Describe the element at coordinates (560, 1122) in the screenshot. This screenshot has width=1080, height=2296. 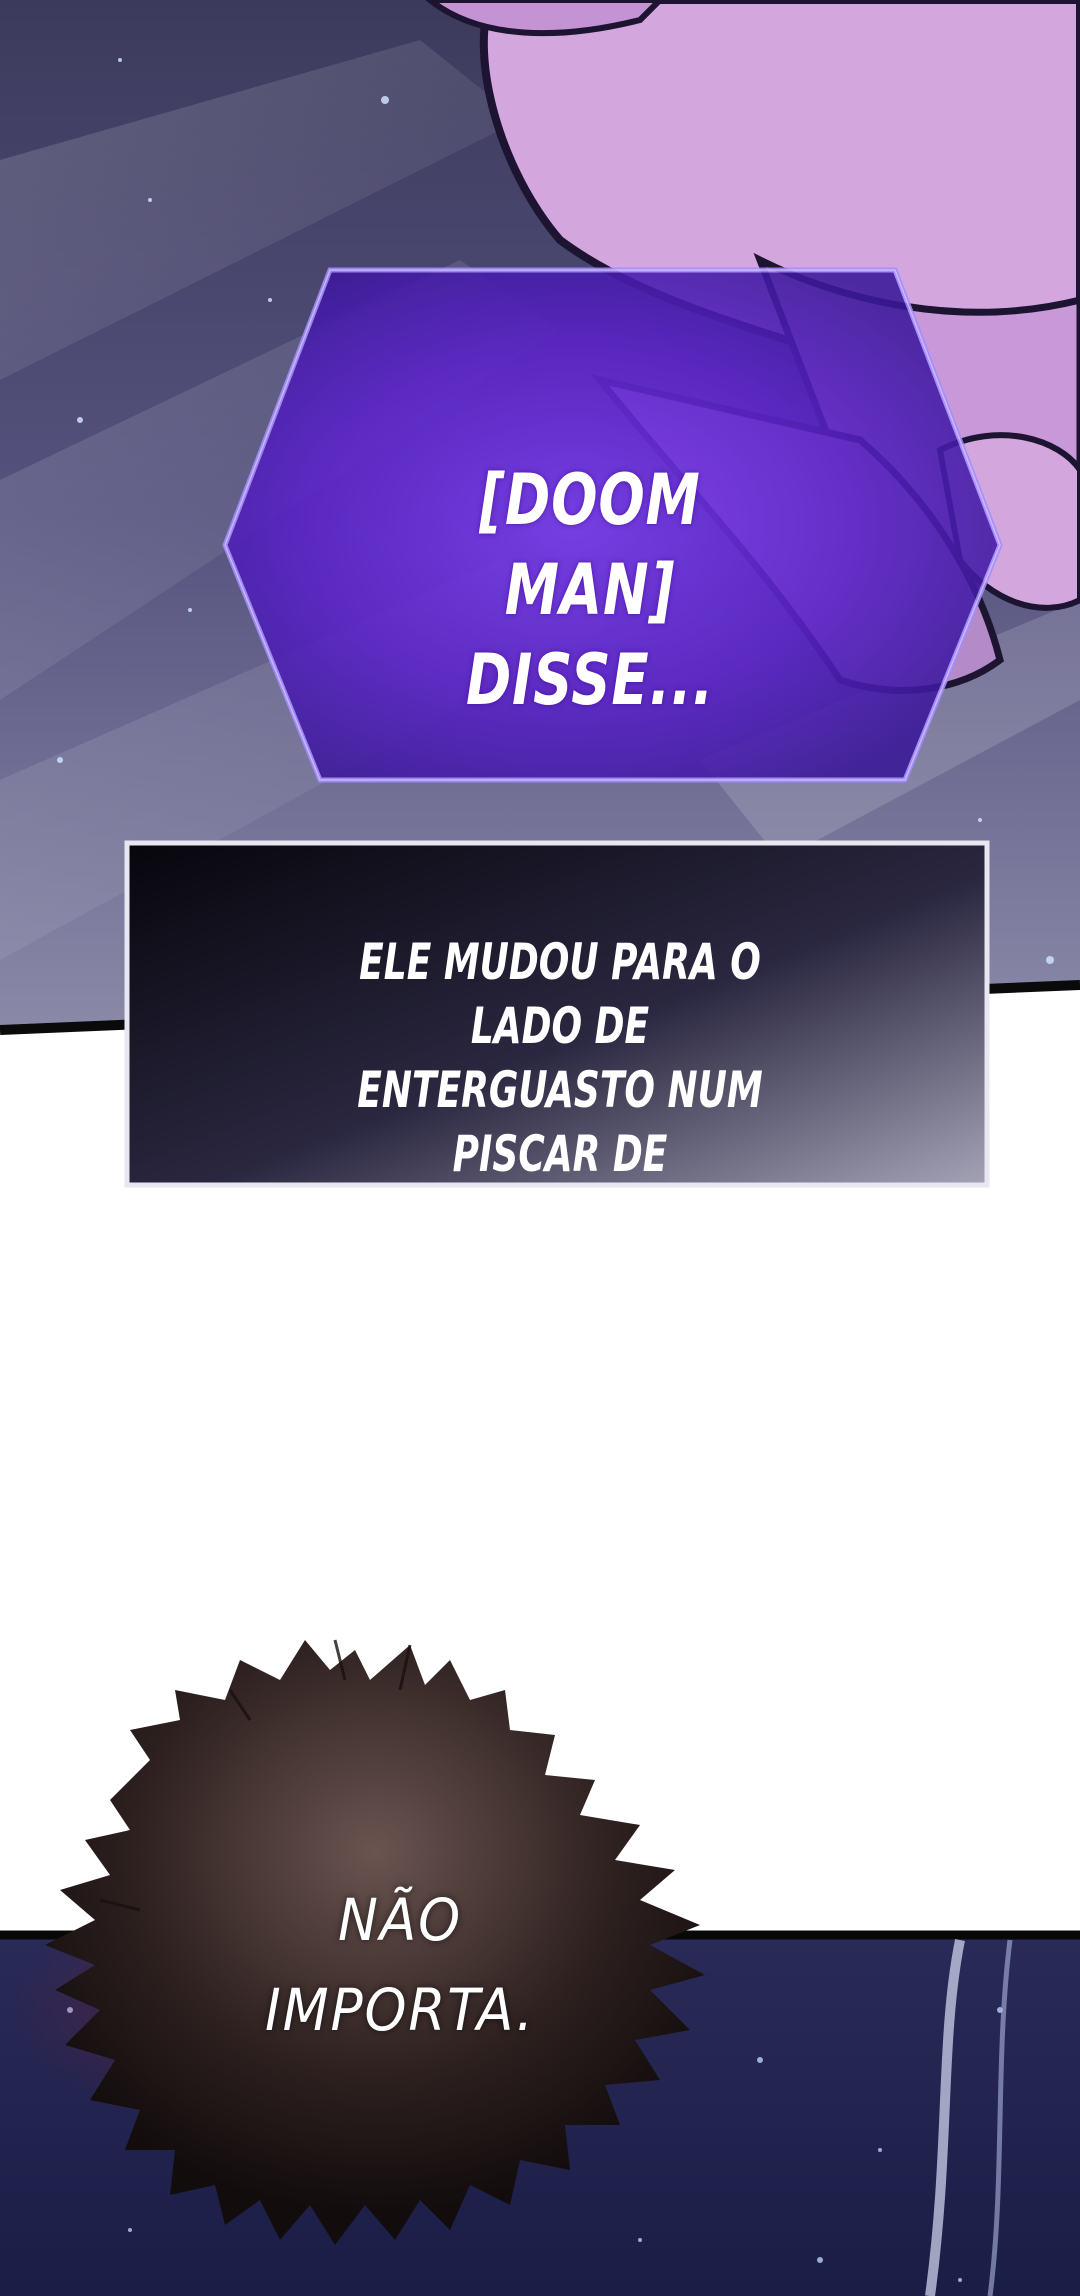
I see `narration-line-2: ENTERGUASTO NUM PISCAR DE` at that location.